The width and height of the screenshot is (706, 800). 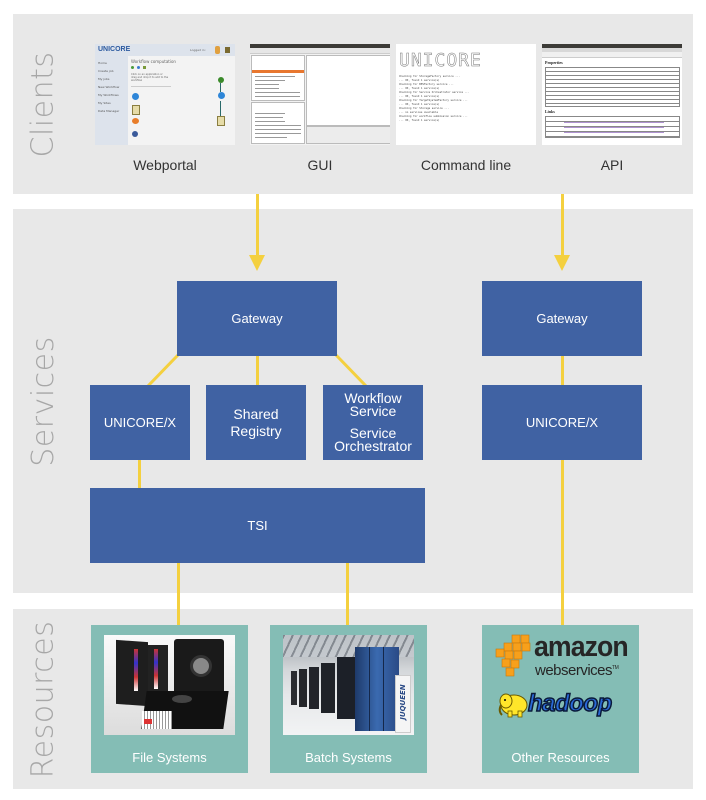 I want to click on gateway-right: Gateway, so click(x=562, y=318).